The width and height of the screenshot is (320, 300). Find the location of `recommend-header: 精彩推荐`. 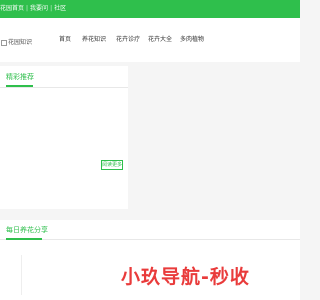

recommend-header: 精彩推荐 is located at coordinates (64, 77).